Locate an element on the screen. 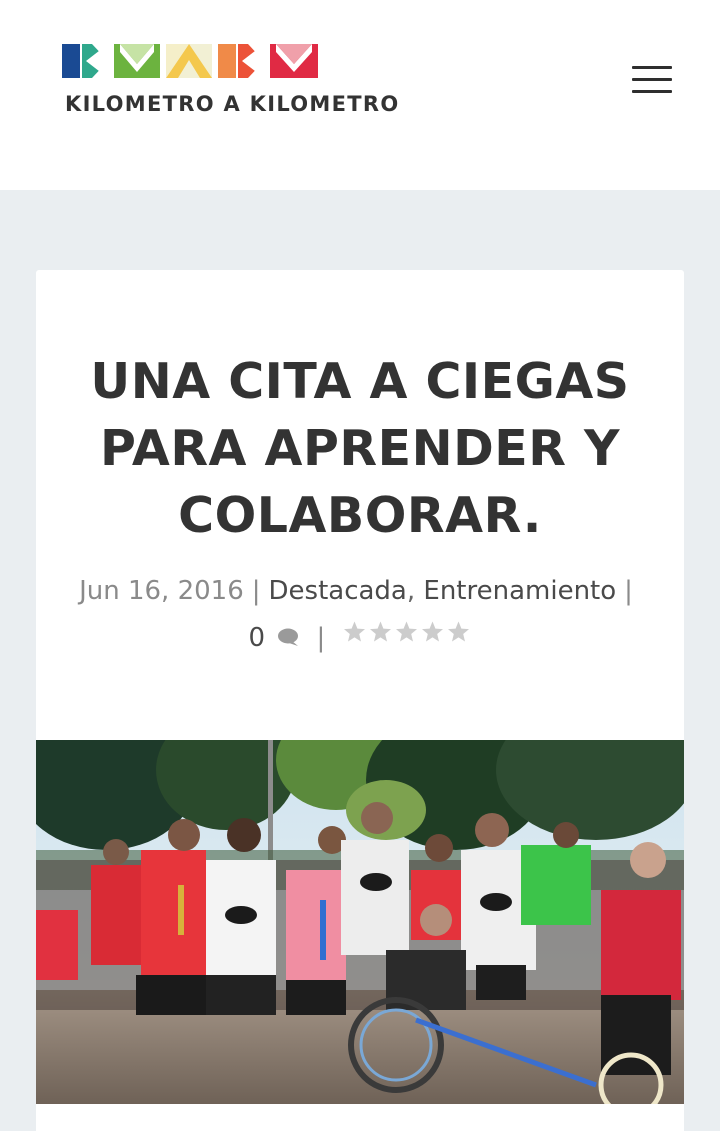  logo-letter-m1 is located at coordinates (137, 61).